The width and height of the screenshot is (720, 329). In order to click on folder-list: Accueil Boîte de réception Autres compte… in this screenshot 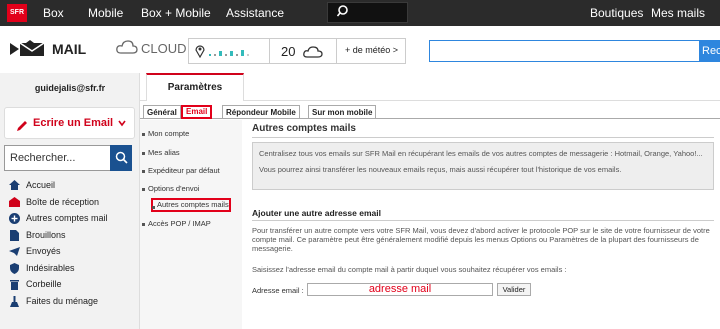, I will do `click(70, 243)`.